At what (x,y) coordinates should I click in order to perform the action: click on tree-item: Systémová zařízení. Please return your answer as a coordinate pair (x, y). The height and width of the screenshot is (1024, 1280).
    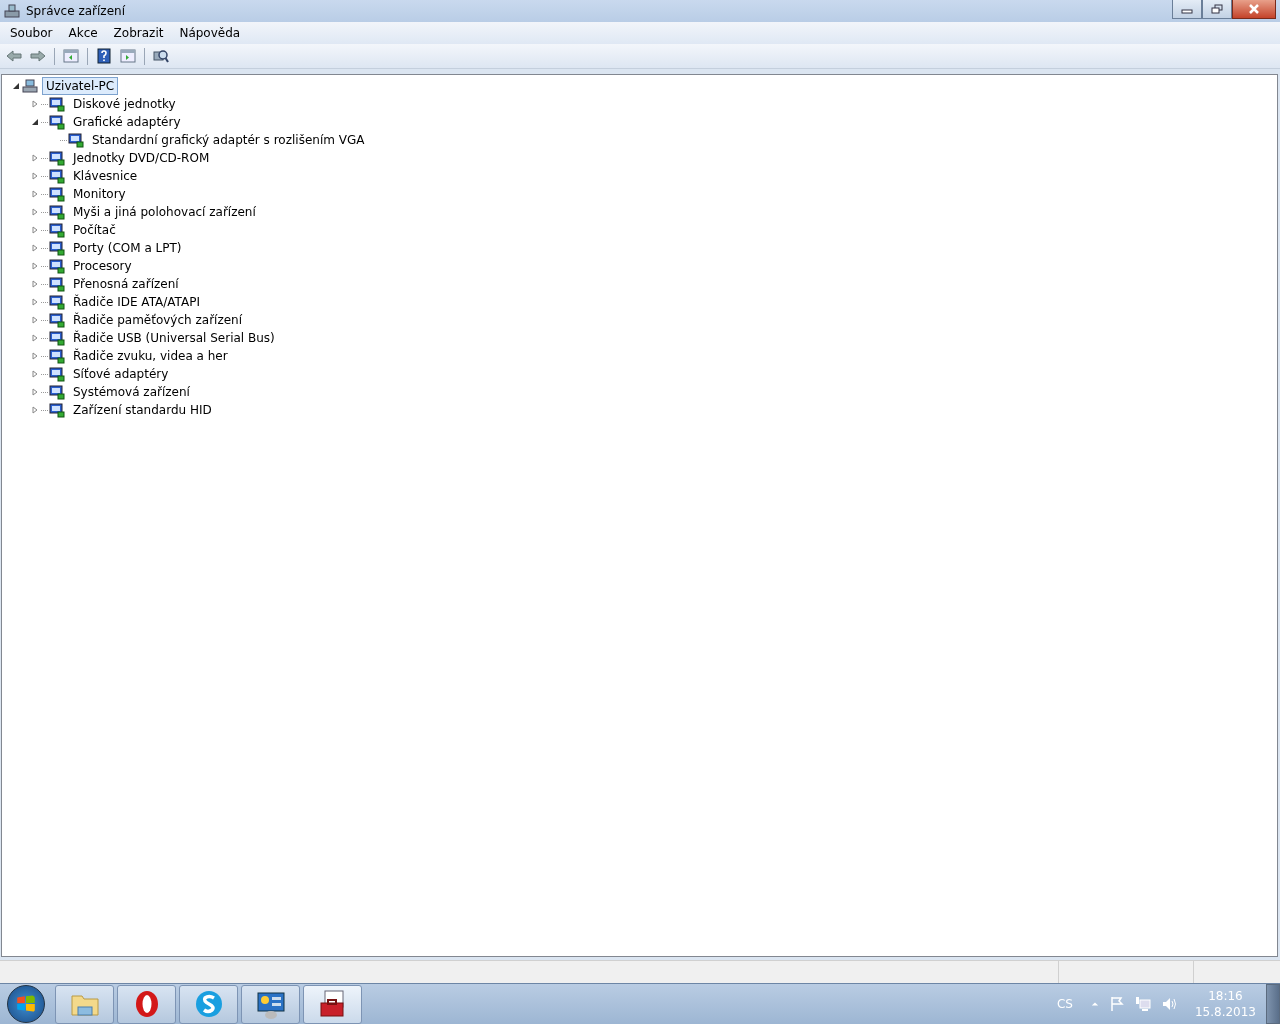
    Looking at the image, I should click on (131, 392).